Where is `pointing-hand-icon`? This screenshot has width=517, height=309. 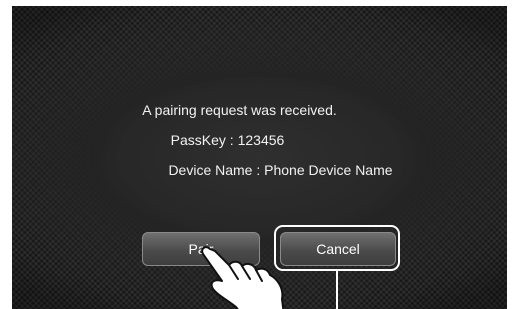
pointing-hand-icon is located at coordinates (243, 277).